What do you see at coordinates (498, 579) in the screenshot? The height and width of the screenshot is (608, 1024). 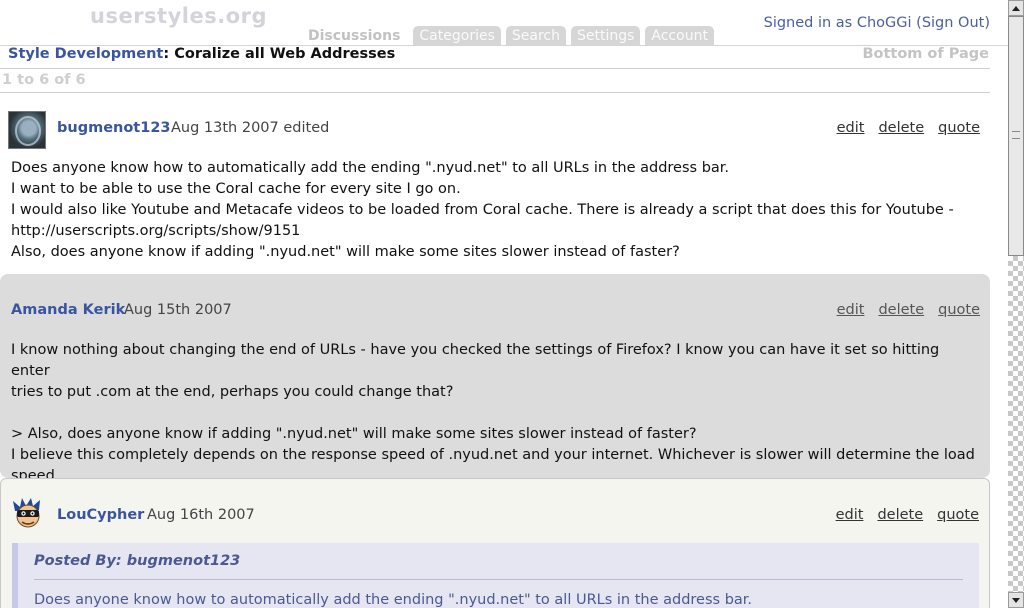 I see `quote-divider` at bounding box center [498, 579].